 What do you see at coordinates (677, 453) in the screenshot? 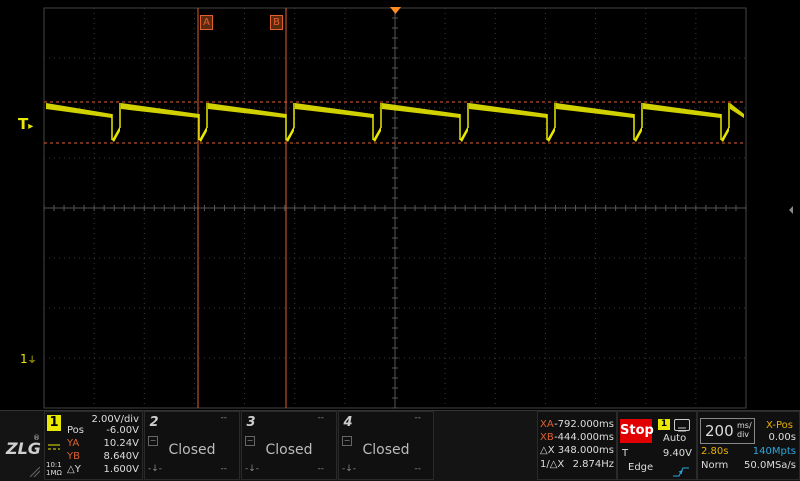
I see `trigger-level-value: 9.40V` at bounding box center [677, 453].